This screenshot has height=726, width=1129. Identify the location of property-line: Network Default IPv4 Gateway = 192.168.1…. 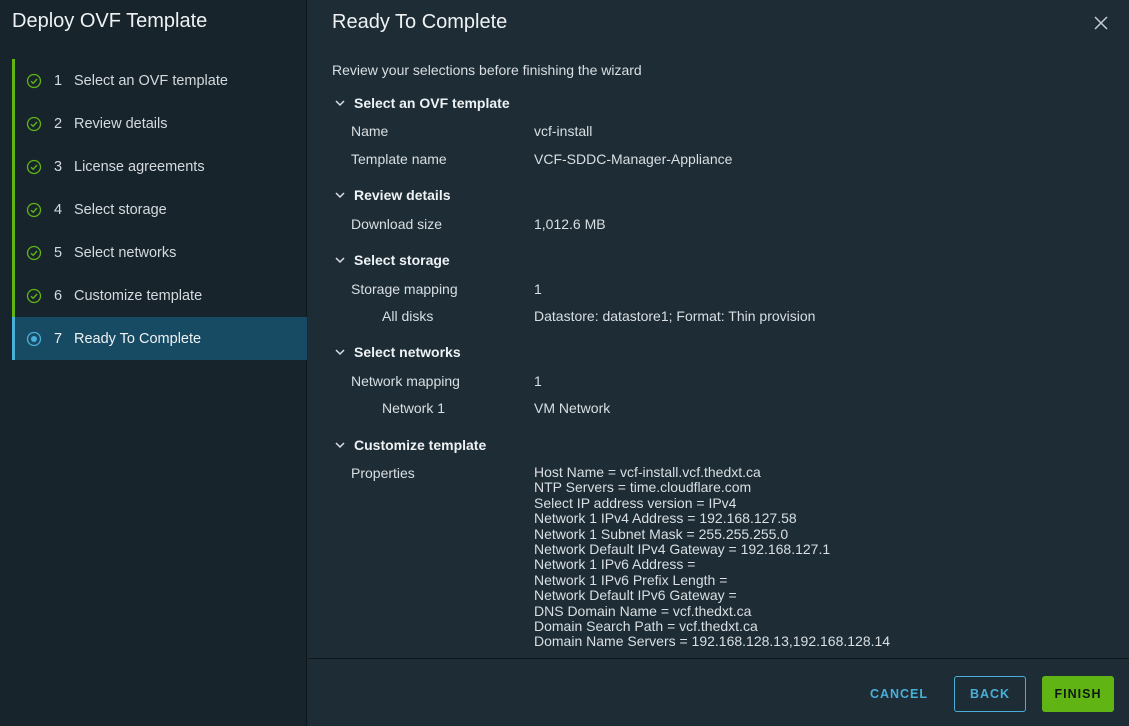
(682, 549).